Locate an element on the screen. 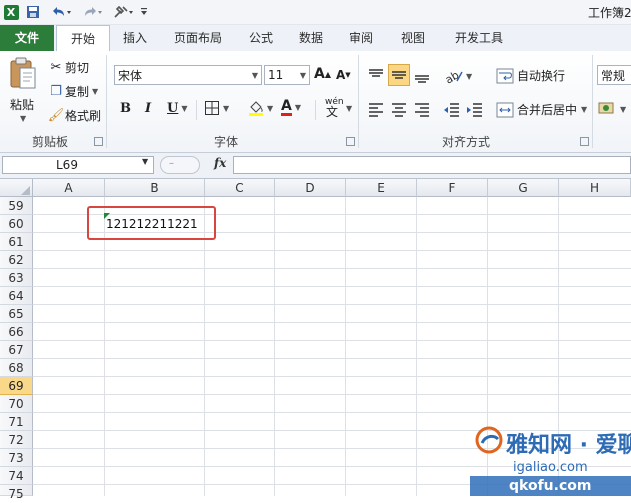 The image size is (631, 503). tools-icon is located at coordinates (124, 12).